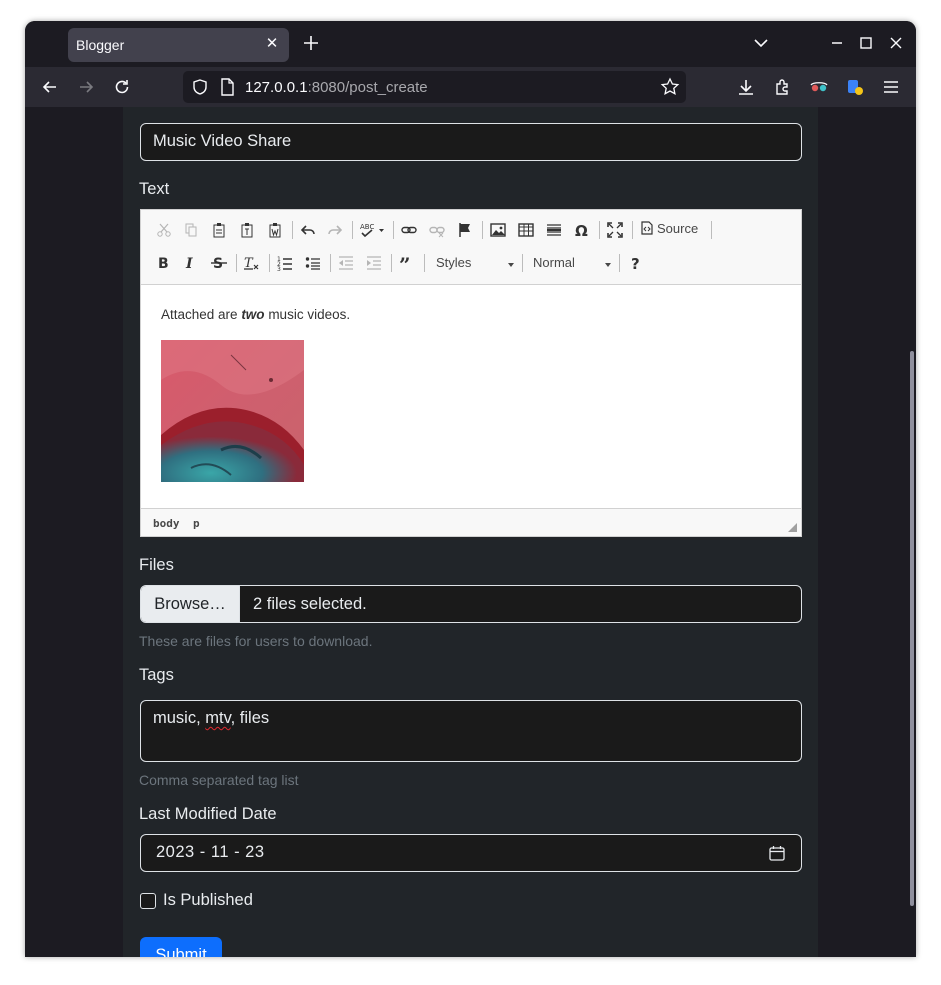  What do you see at coordinates (761, 43) in the screenshot?
I see `tab-list-chevron-icon` at bounding box center [761, 43].